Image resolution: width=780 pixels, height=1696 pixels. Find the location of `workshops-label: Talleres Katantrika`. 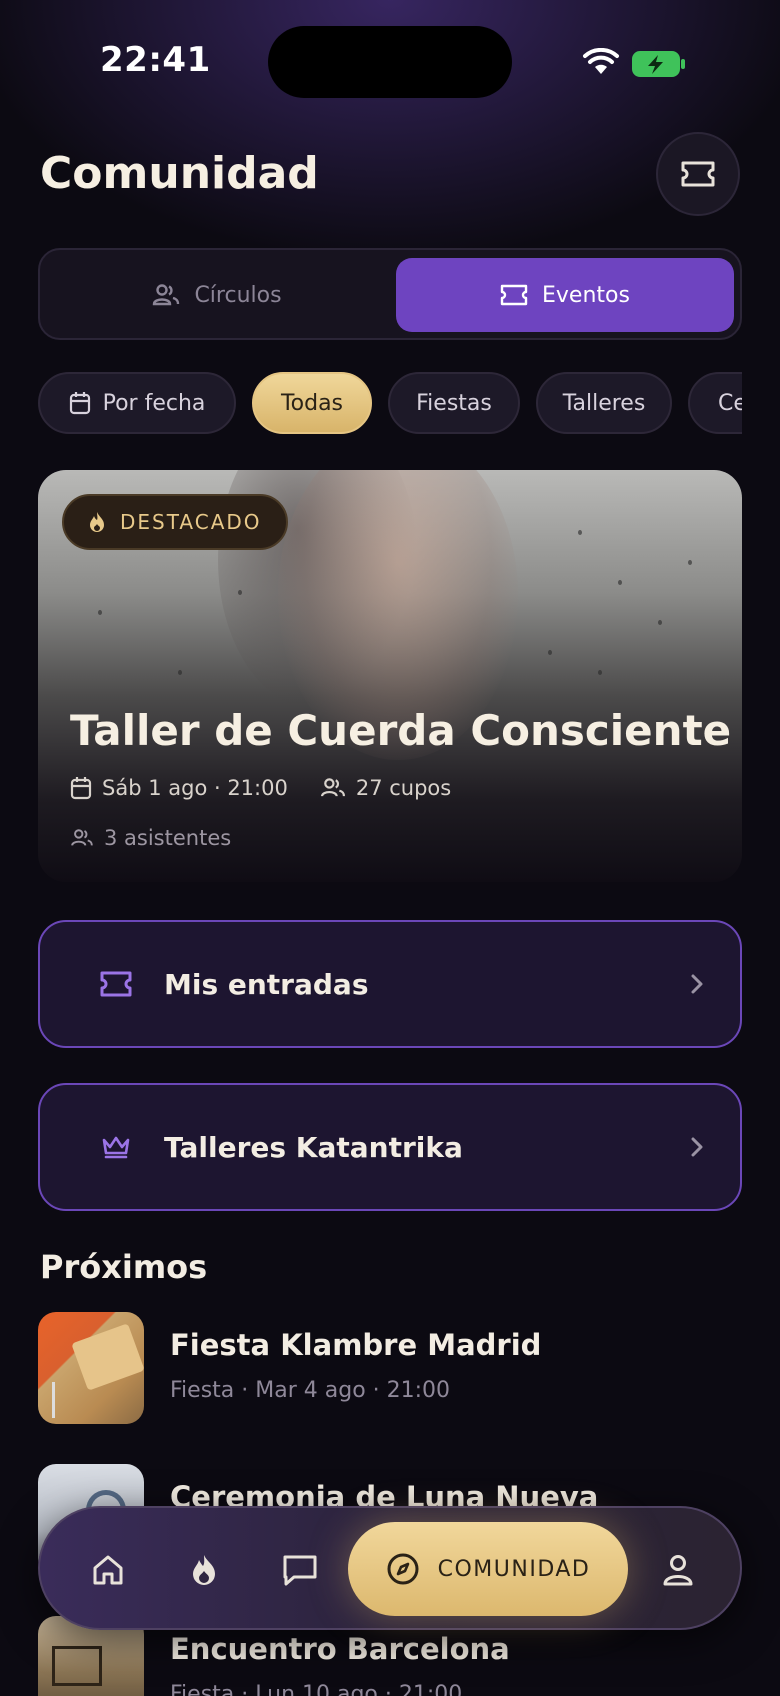

workshops-label: Talleres Katantrika is located at coordinates (313, 1147).